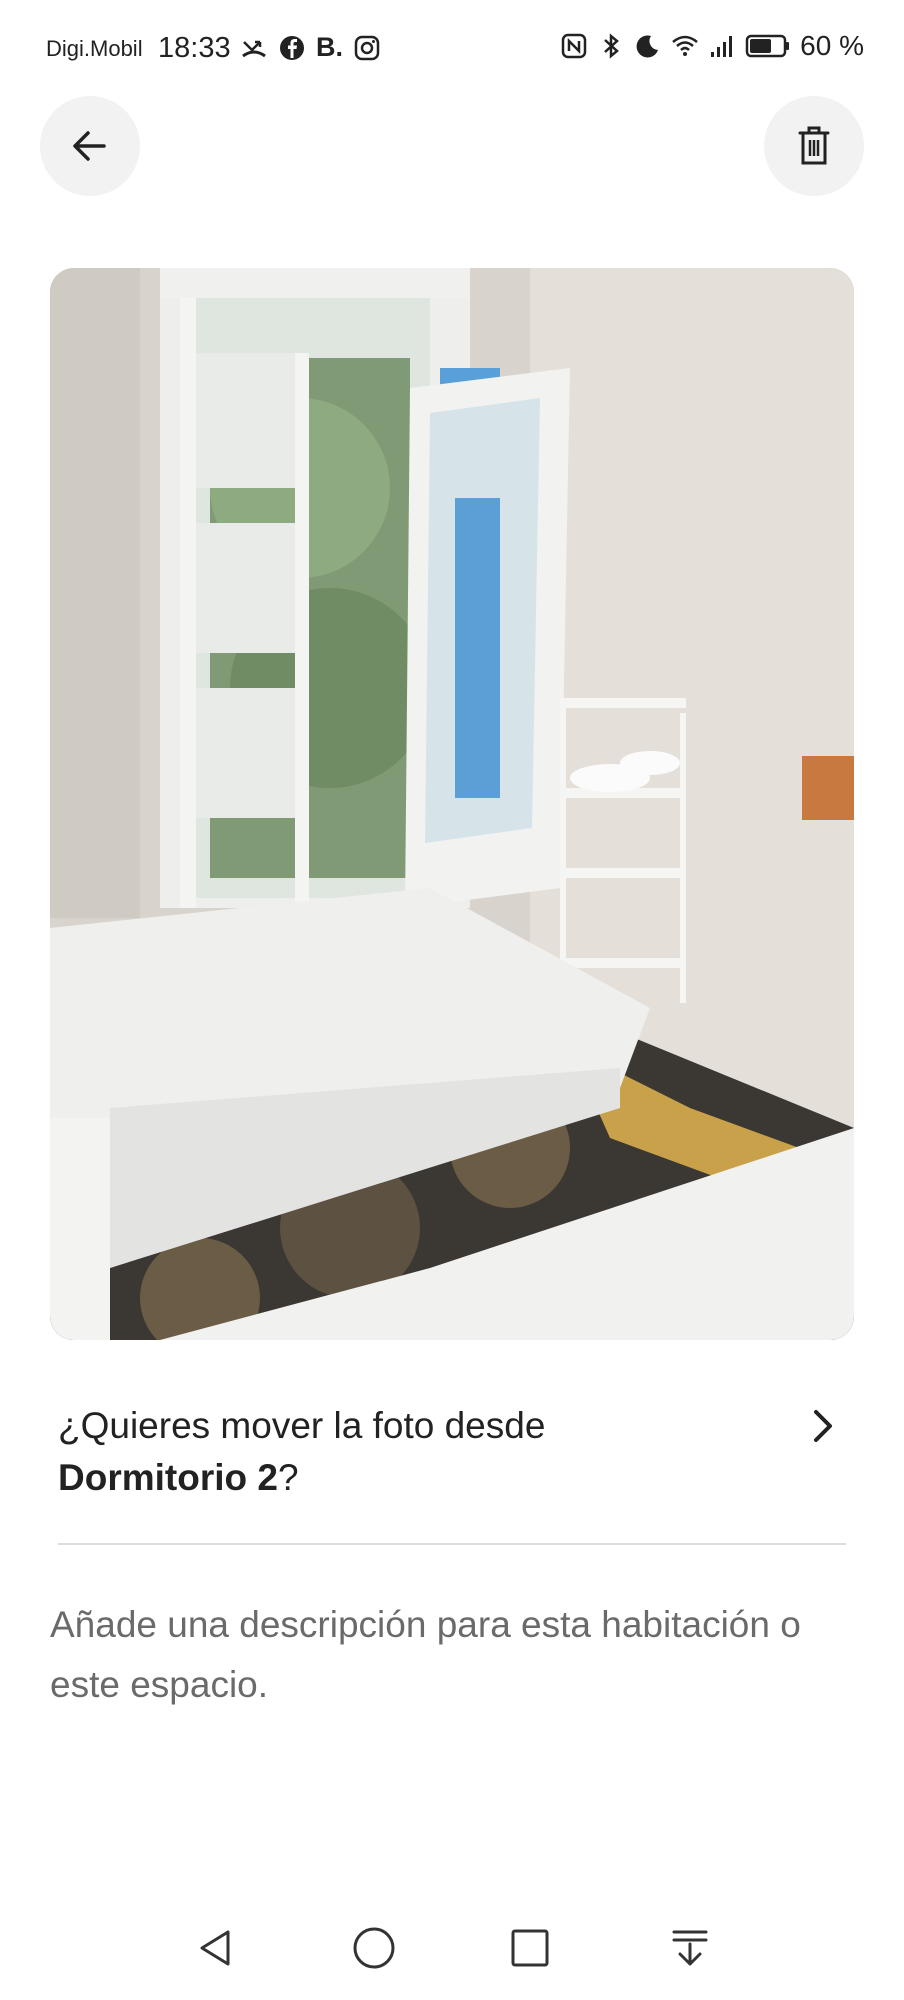 The height and width of the screenshot is (2000, 904). I want to click on trash-icon, so click(814, 145).